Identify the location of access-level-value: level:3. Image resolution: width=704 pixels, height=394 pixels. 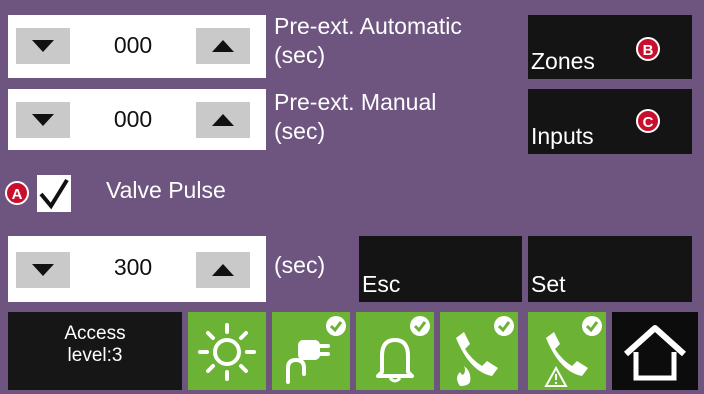
(95, 355).